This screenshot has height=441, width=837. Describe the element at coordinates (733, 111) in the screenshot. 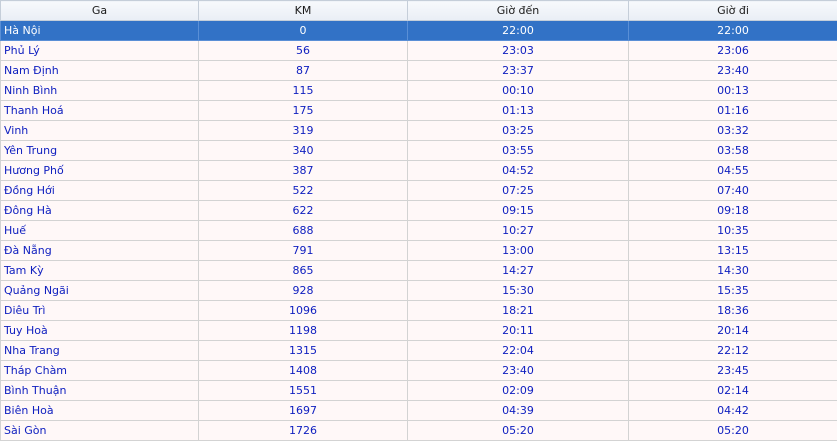

I see `departure-time-cell: 01:16` at that location.